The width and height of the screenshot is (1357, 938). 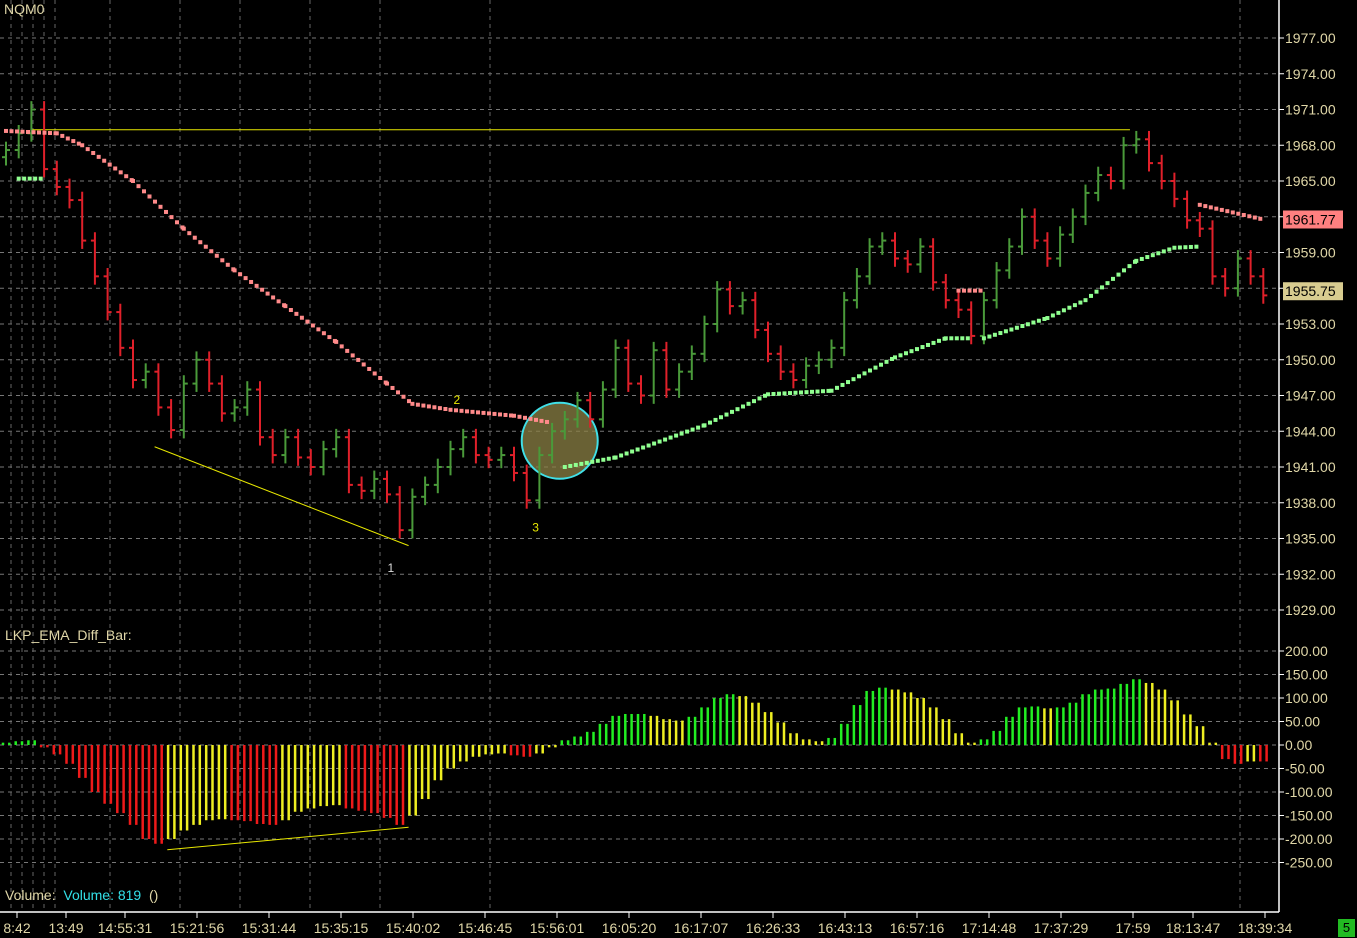 I want to click on indicator-tick-label: -100.00, so click(x=1309, y=792).